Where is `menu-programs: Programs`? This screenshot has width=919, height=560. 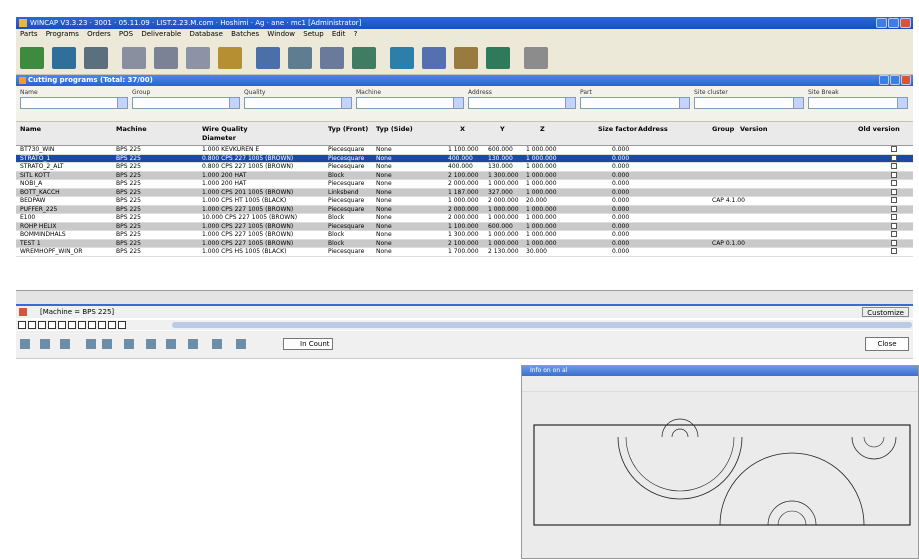
menu-programs: Programs is located at coordinates (62, 34).